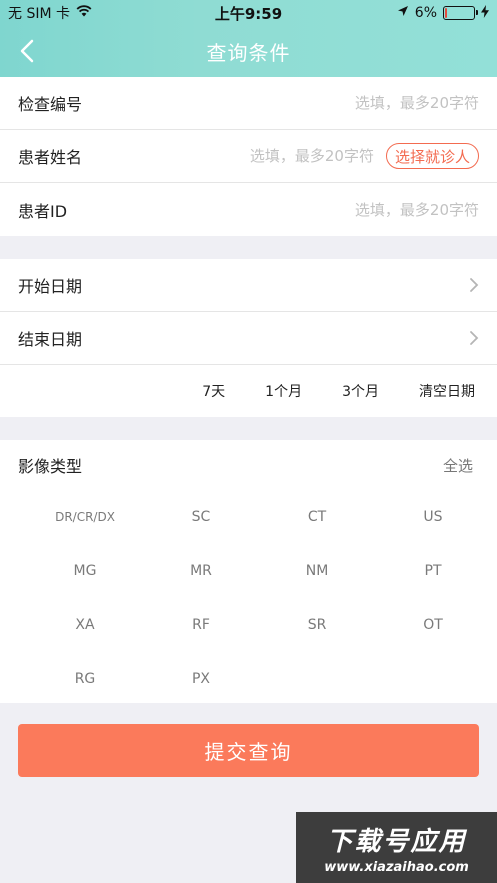 The width and height of the screenshot is (497, 883). Describe the element at coordinates (317, 625) in the screenshot. I see `image-type-option: SR` at that location.